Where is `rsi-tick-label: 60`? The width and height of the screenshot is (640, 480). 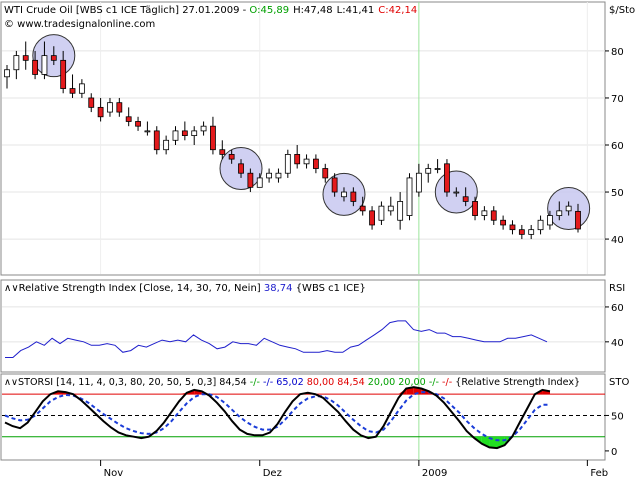 rsi-tick-label: 60 is located at coordinates (617, 308).